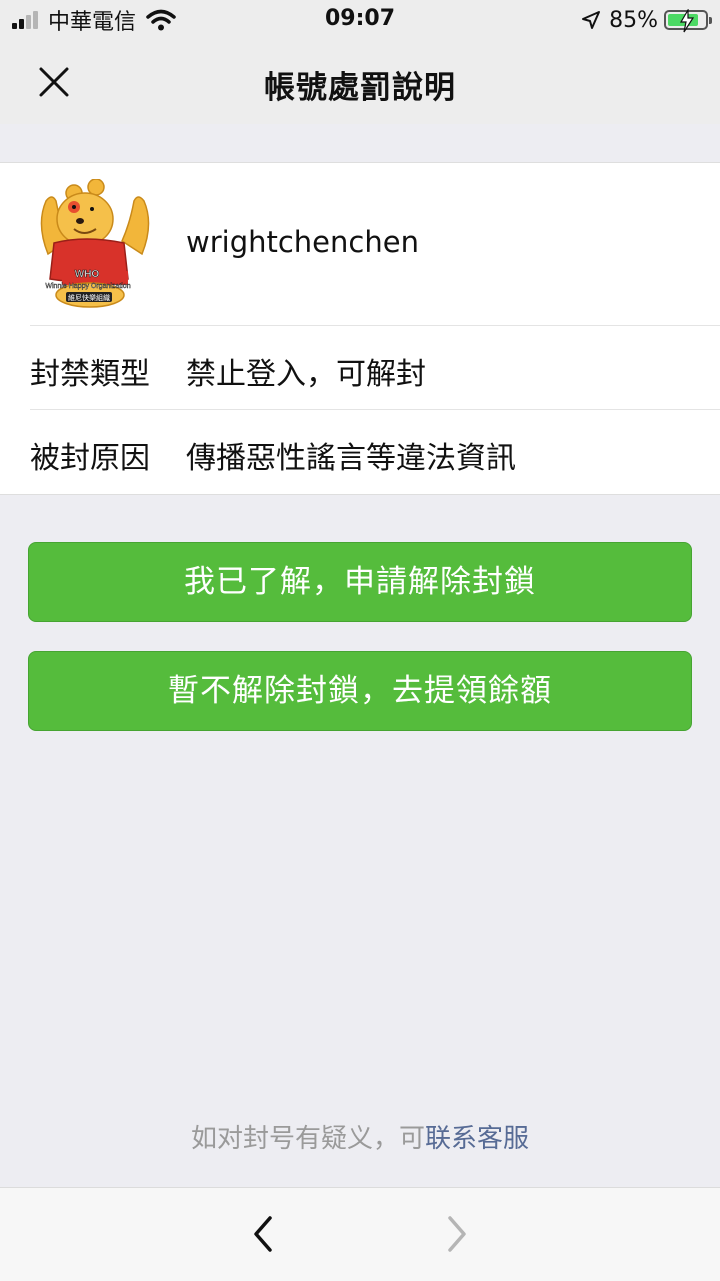 The image size is (720, 1281). I want to click on ban-reason-value: 傳播惡性謠言等違法資訊, so click(351, 458).